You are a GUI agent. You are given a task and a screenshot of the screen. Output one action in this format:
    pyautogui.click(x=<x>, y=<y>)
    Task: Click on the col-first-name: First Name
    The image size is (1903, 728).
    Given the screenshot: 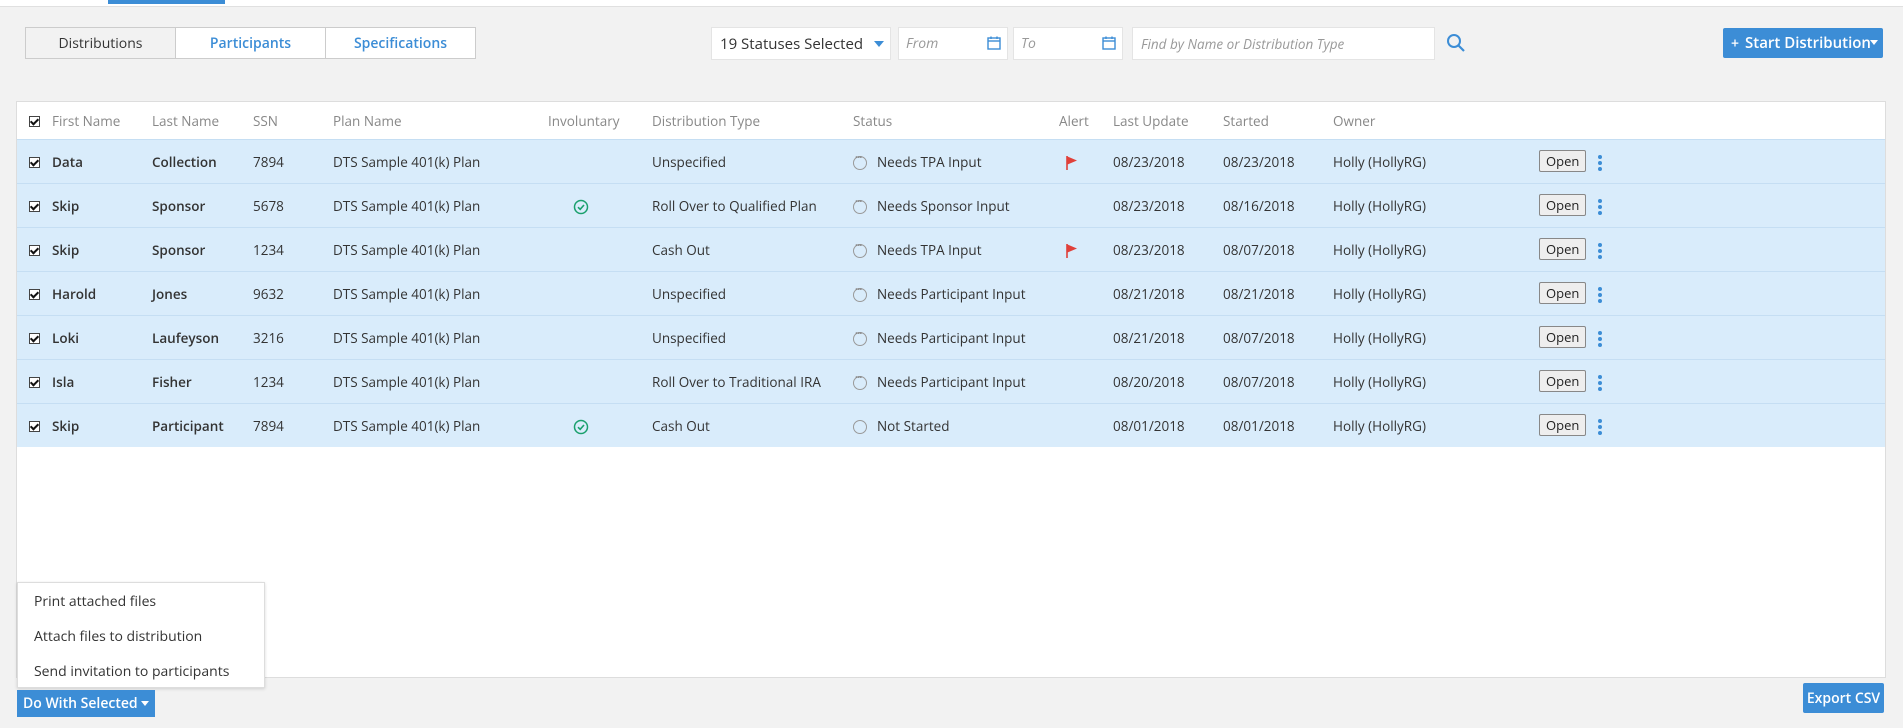 What is the action you would take?
    pyautogui.click(x=102, y=121)
    